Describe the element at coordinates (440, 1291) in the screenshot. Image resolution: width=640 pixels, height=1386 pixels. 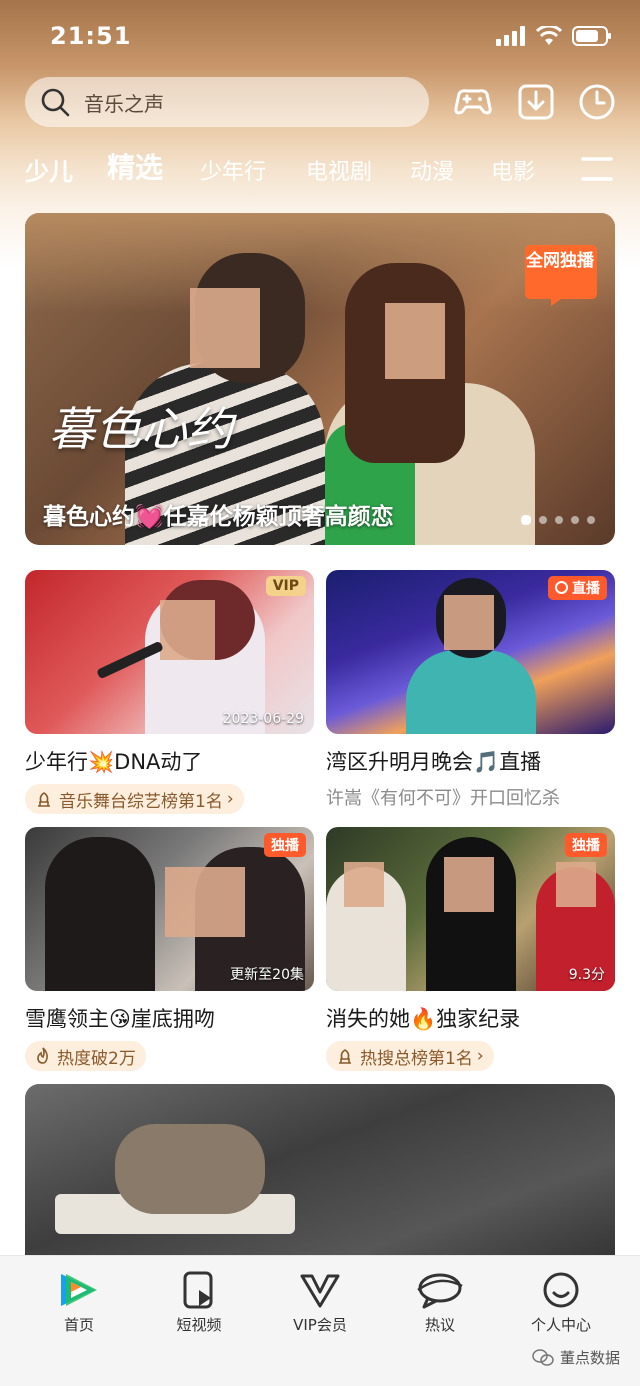
I see `discussion-icon` at that location.